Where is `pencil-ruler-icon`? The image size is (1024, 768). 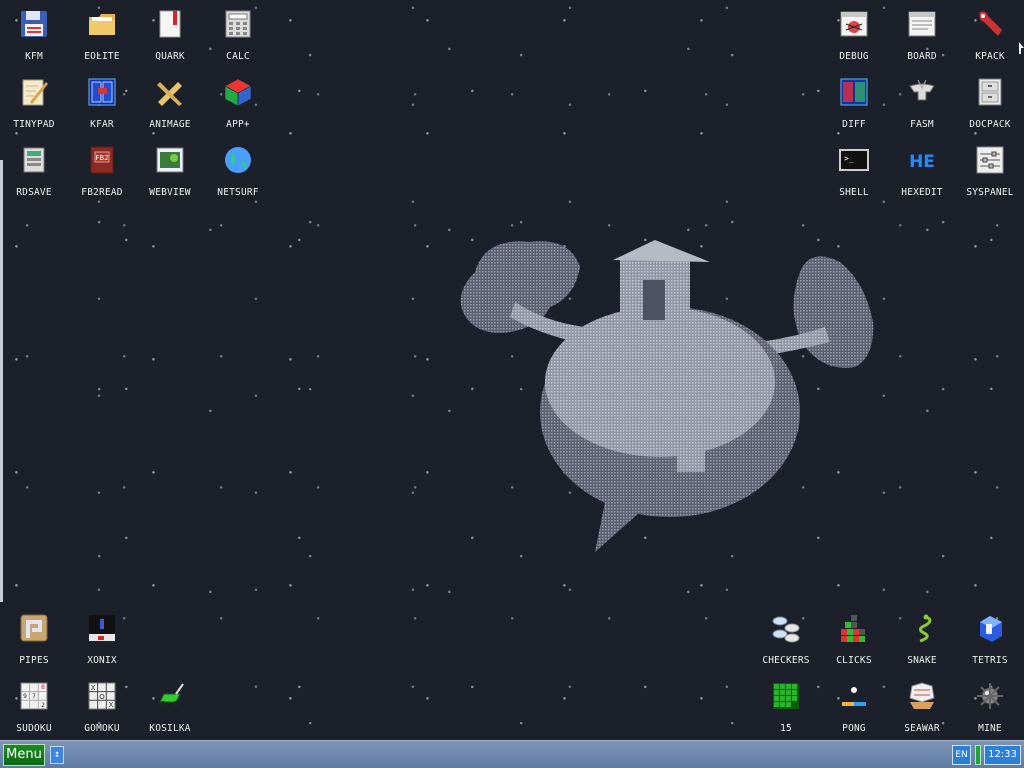
pencil-ruler-icon is located at coordinates (170, 92).